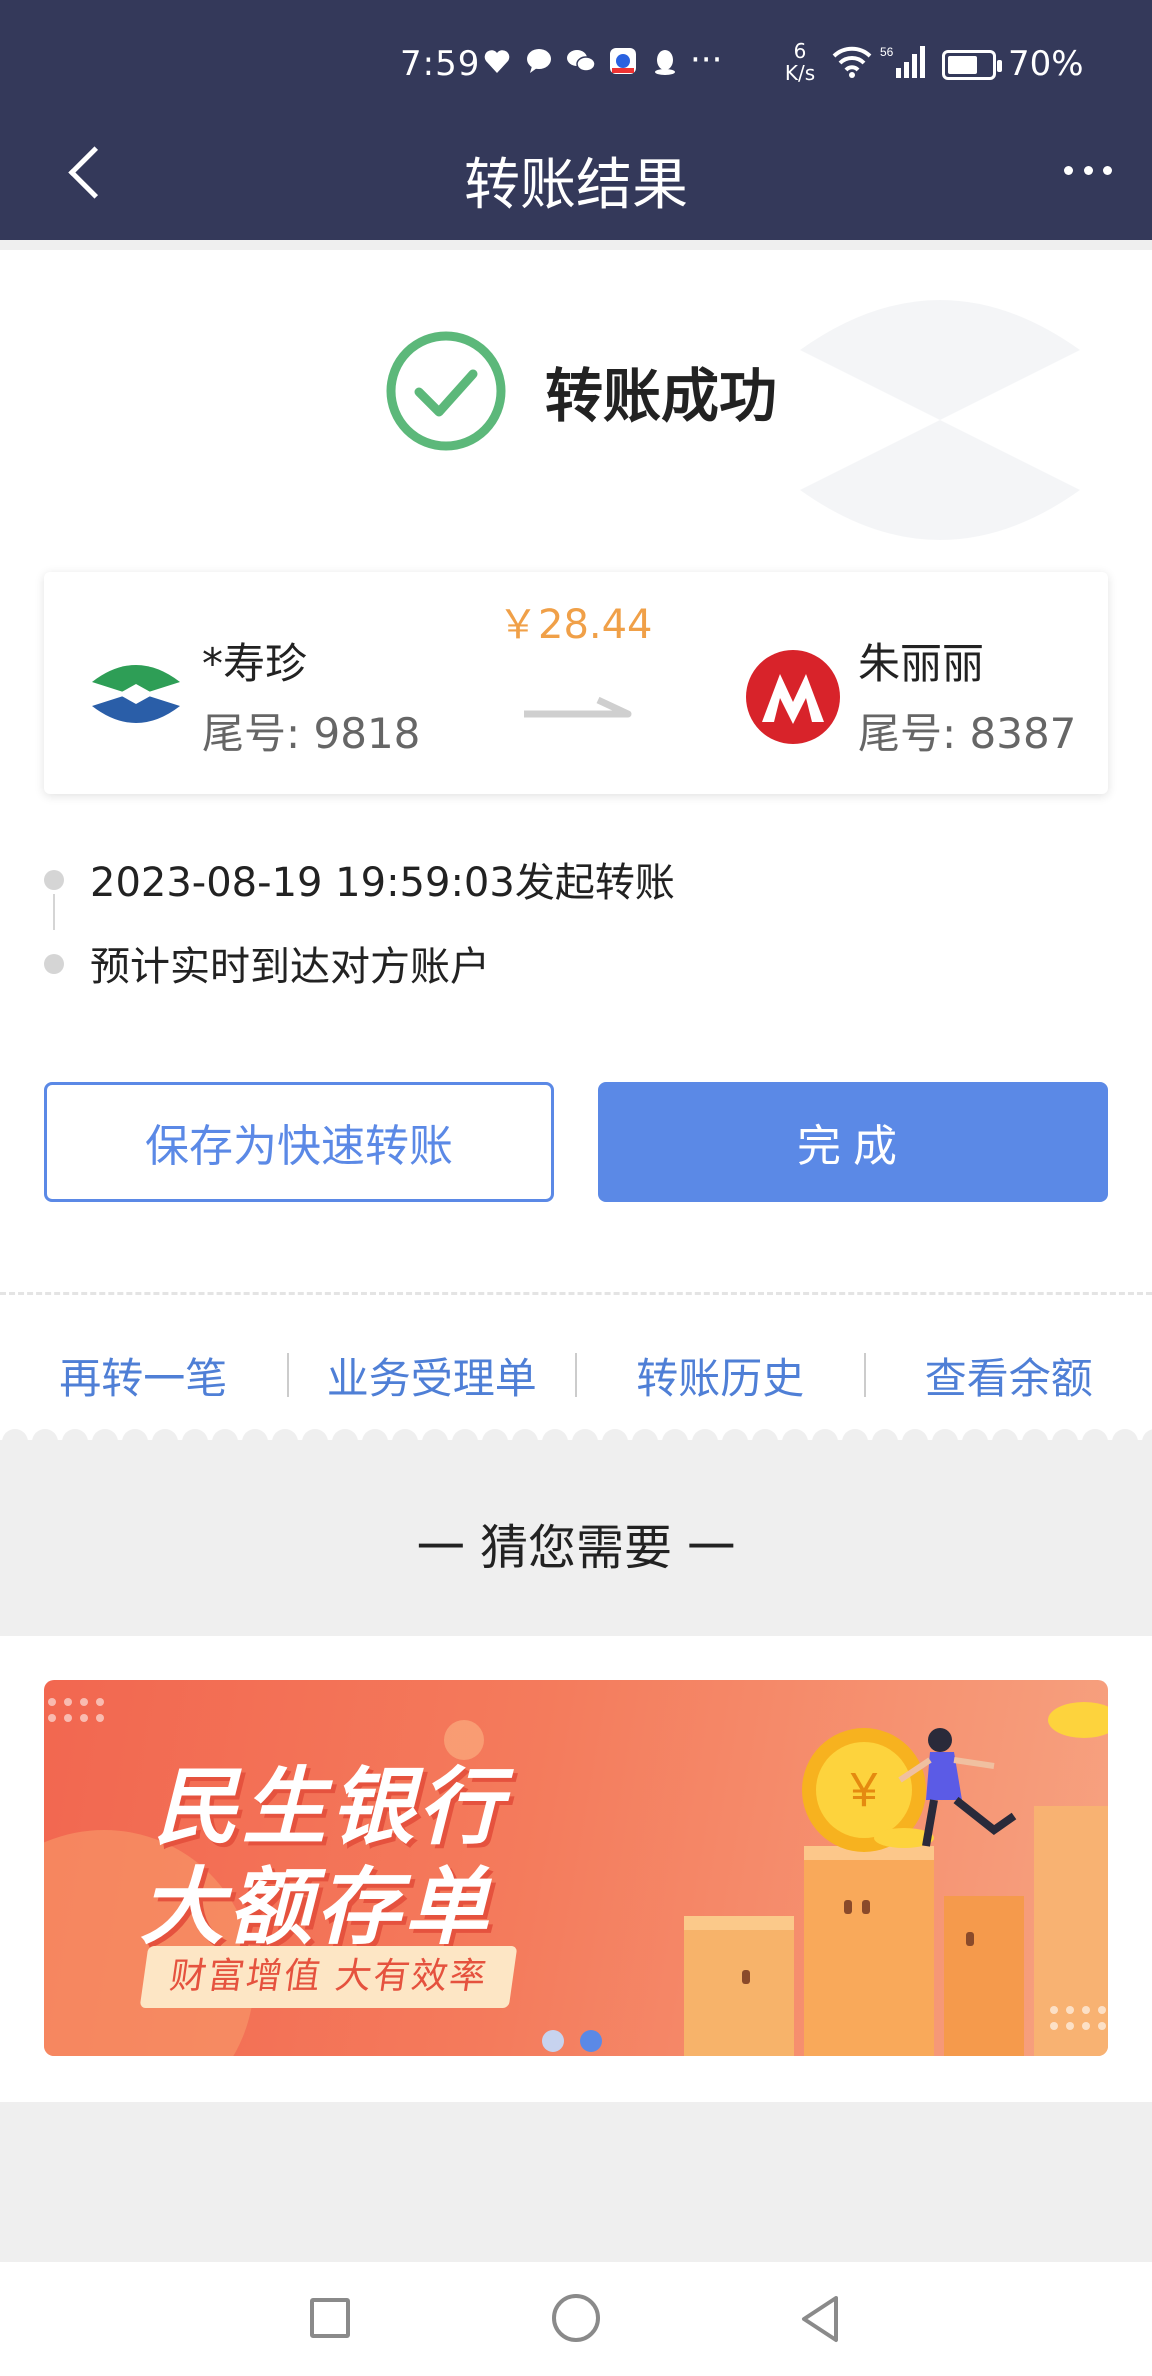 The height and width of the screenshot is (2376, 1152). I want to click on payee-name: 朱丽丽, so click(921, 663).